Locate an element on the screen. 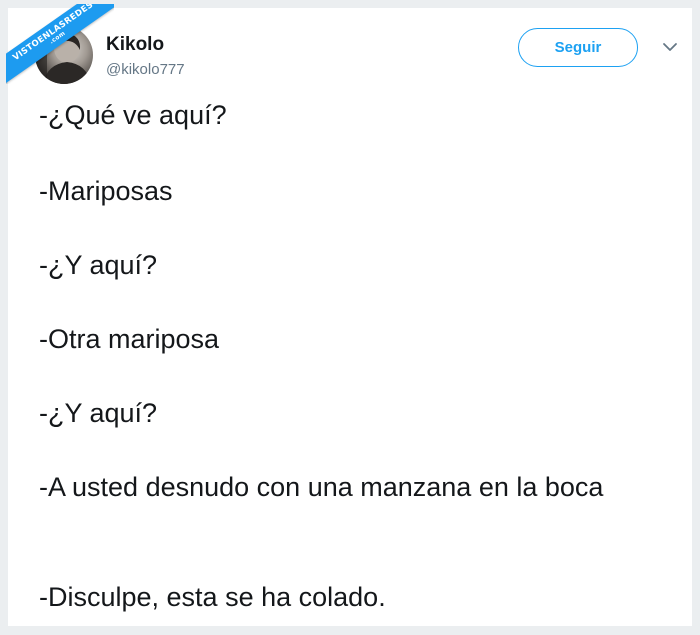 The image size is (700, 635). tweet-line: -Otra mariposa is located at coordinates (129, 339).